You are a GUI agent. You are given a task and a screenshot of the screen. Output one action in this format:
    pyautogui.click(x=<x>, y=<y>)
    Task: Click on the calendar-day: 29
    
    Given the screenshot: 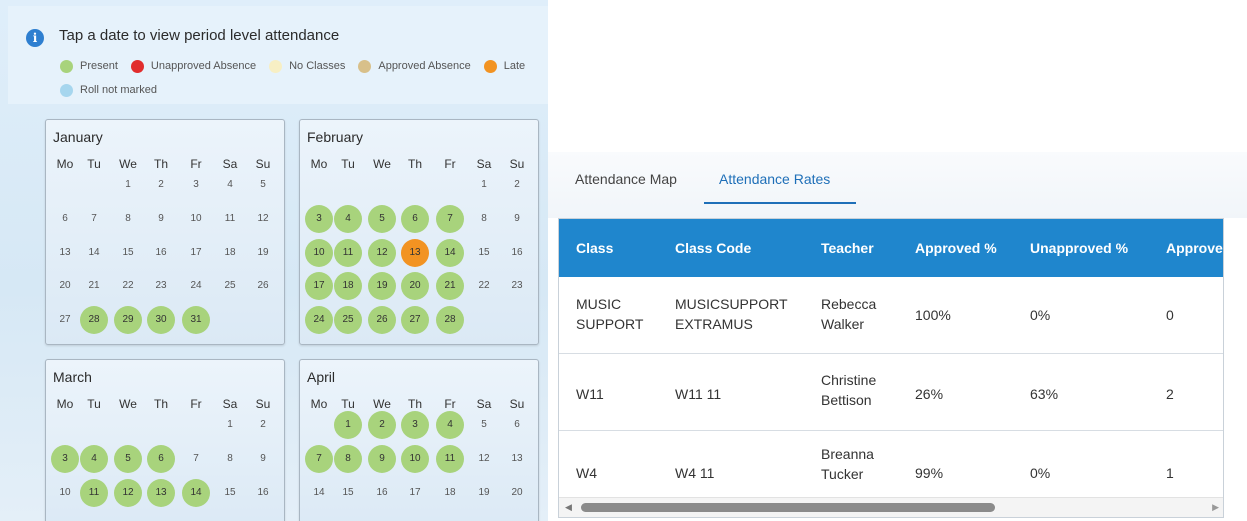 What is the action you would take?
    pyautogui.click(x=128, y=320)
    